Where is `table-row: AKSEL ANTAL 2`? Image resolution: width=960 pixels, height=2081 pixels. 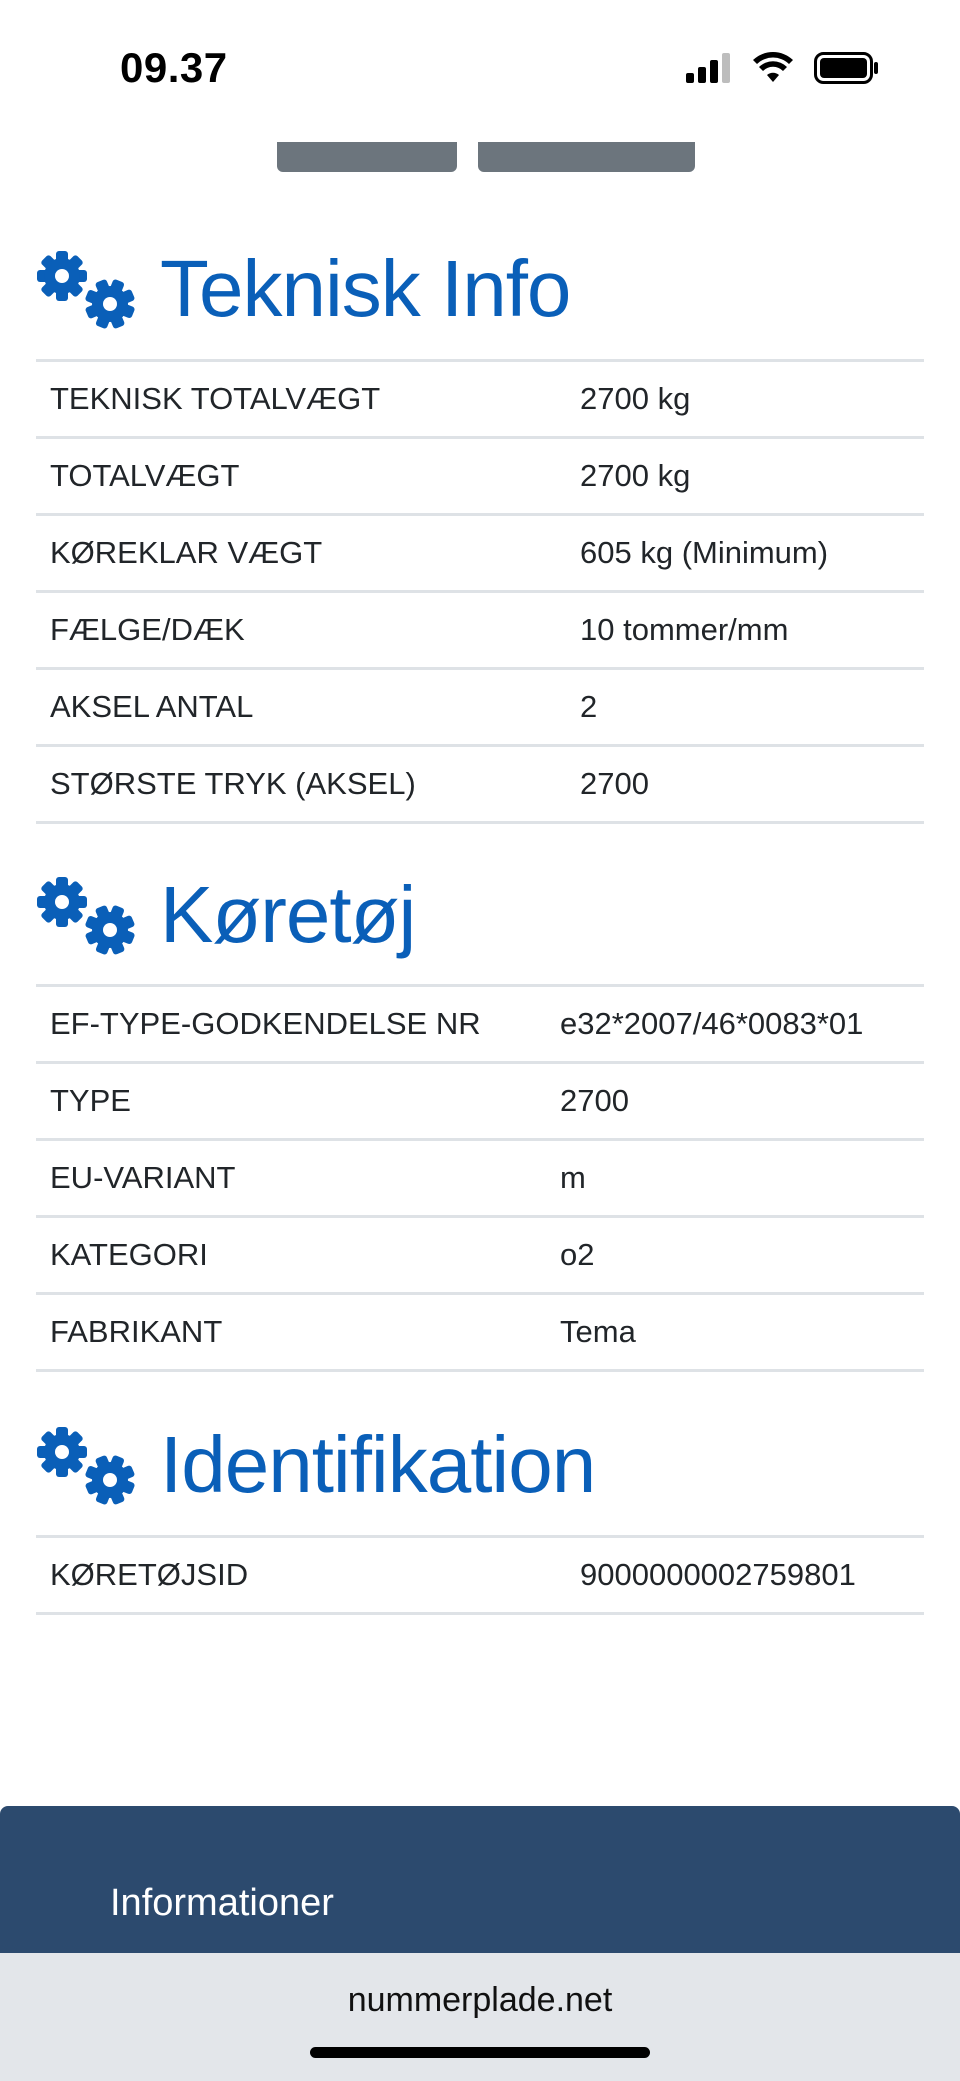 table-row: AKSEL ANTAL 2 is located at coordinates (480, 706).